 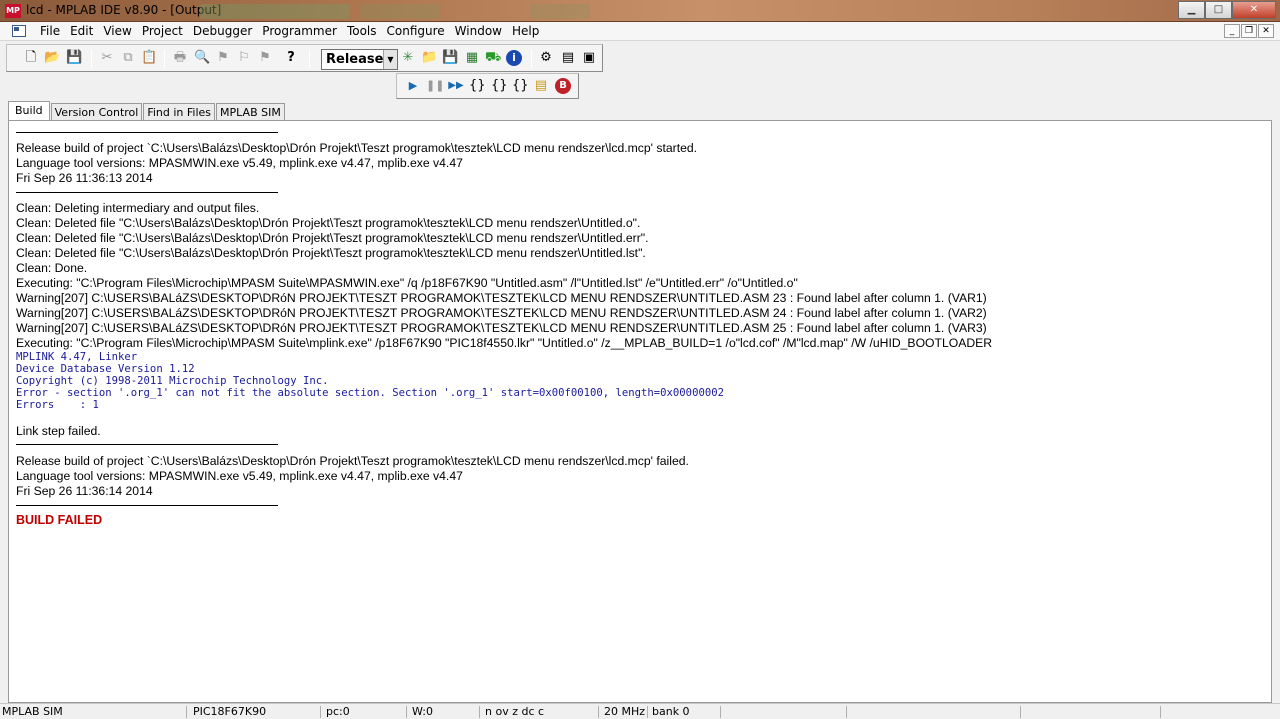 What do you see at coordinates (472, 58) in the screenshot?
I see `build-icon: ▦` at bounding box center [472, 58].